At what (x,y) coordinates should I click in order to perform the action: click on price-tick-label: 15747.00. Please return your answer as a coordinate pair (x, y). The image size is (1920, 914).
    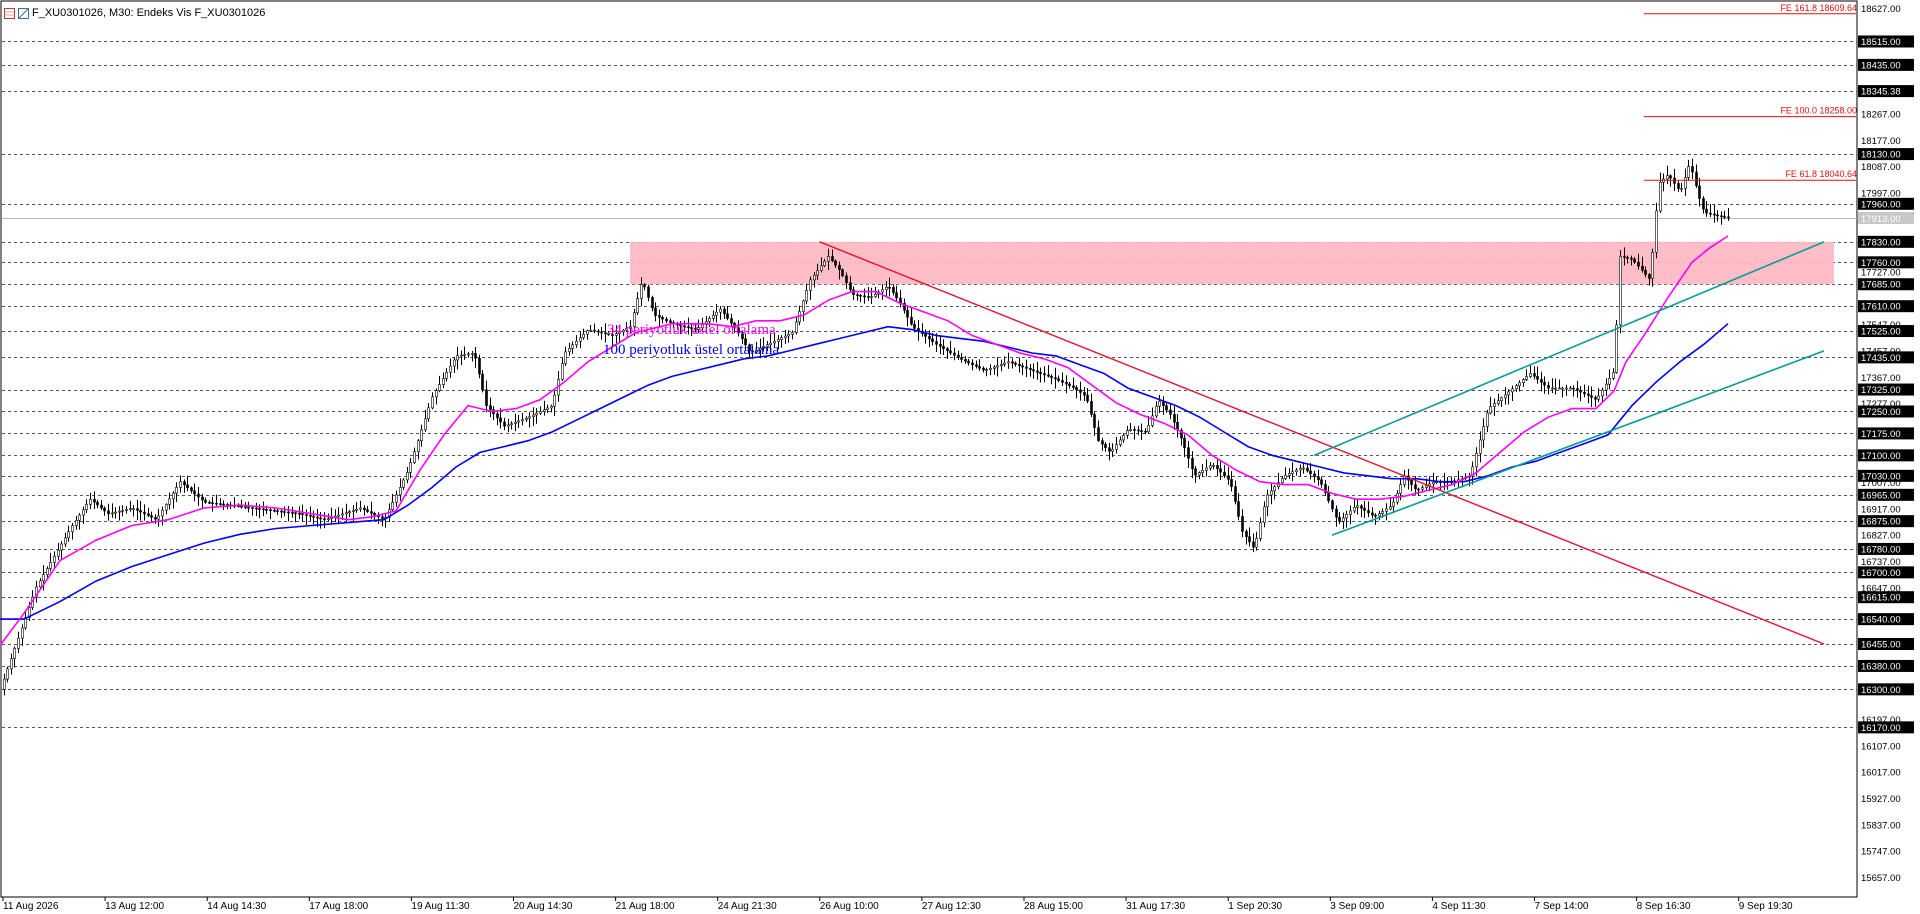
    Looking at the image, I should click on (1881, 852).